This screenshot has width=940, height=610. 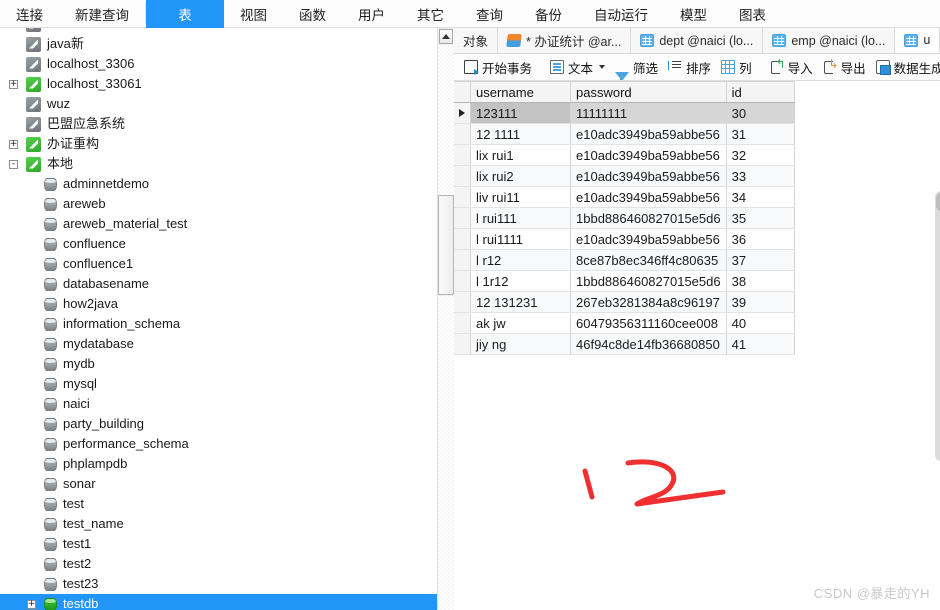 What do you see at coordinates (624, 302) in the screenshot?
I see `table-row: 12 131231 267eb3281384a8c96197 39` at bounding box center [624, 302].